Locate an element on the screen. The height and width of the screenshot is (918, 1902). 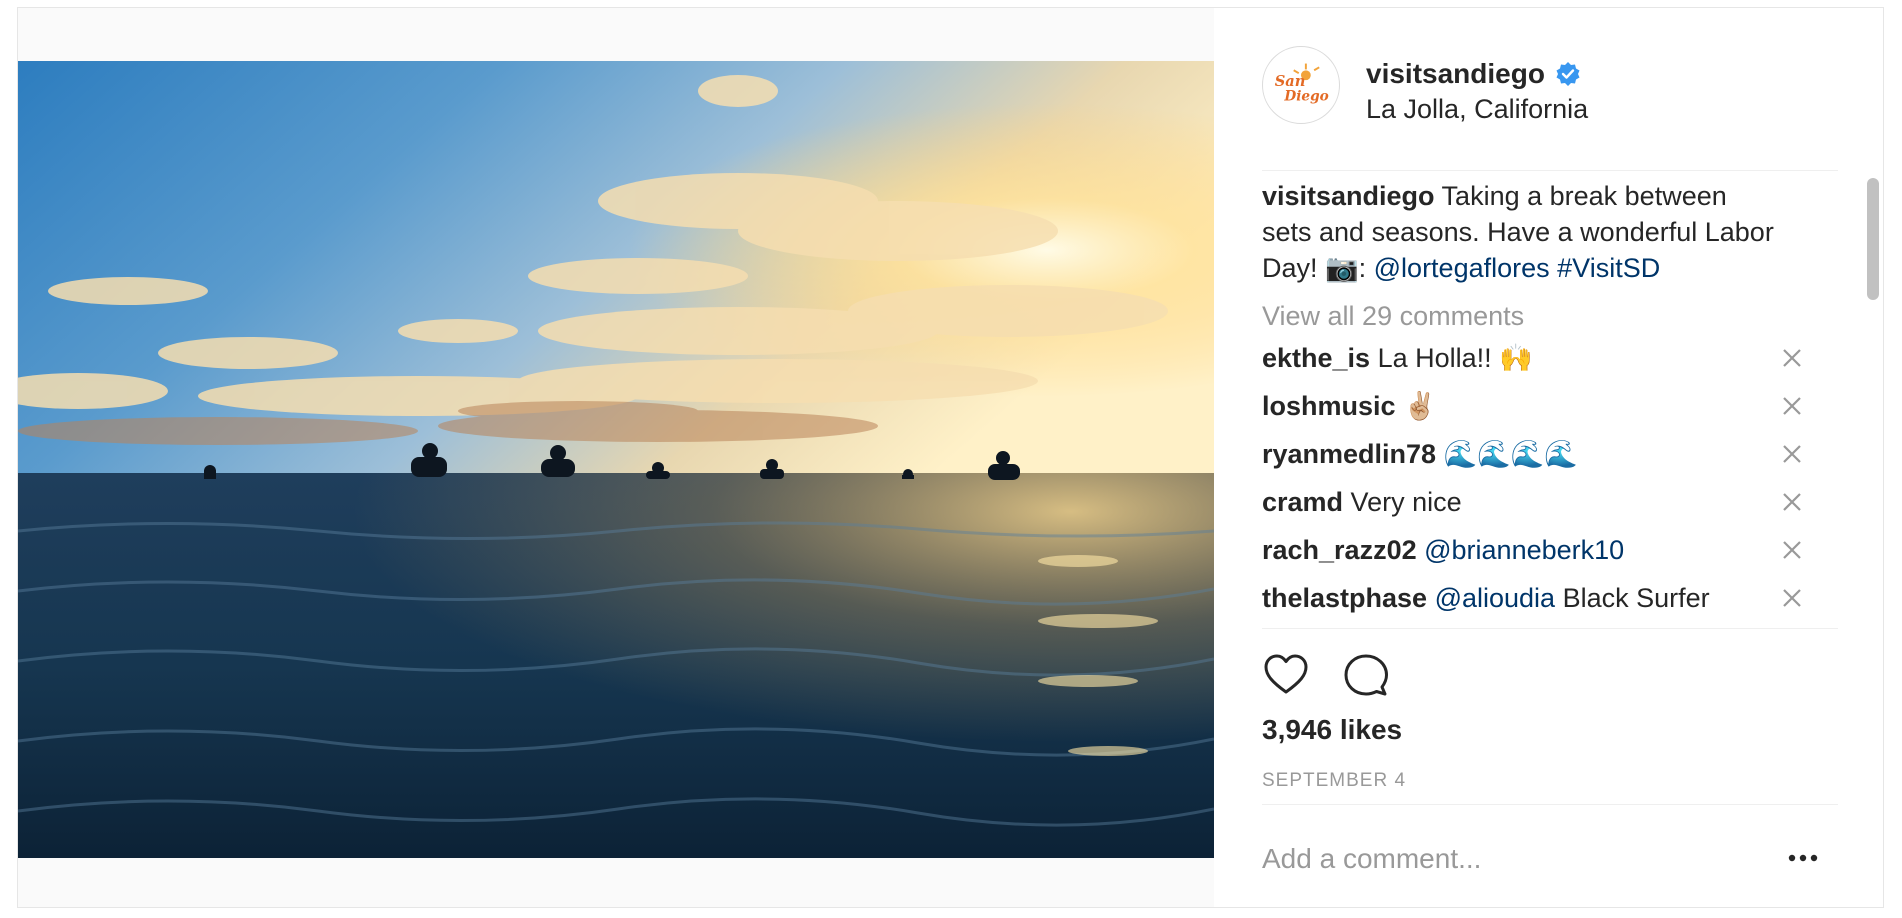
comment-row: cramd Very nice is located at coordinates (1550, 502).